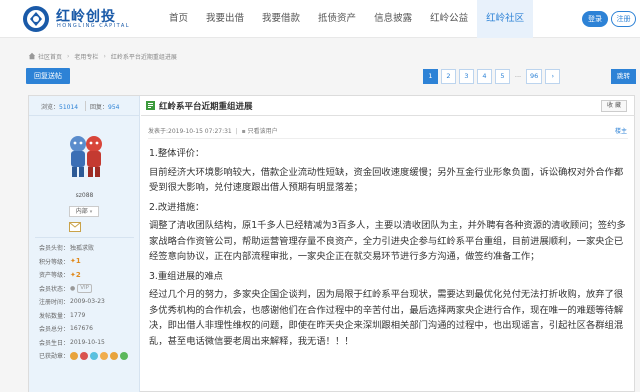 The height and width of the screenshot is (392, 640). Describe the element at coordinates (50, 56) in the screenshot. I see `breadcrumb-home: 社区首页` at that location.